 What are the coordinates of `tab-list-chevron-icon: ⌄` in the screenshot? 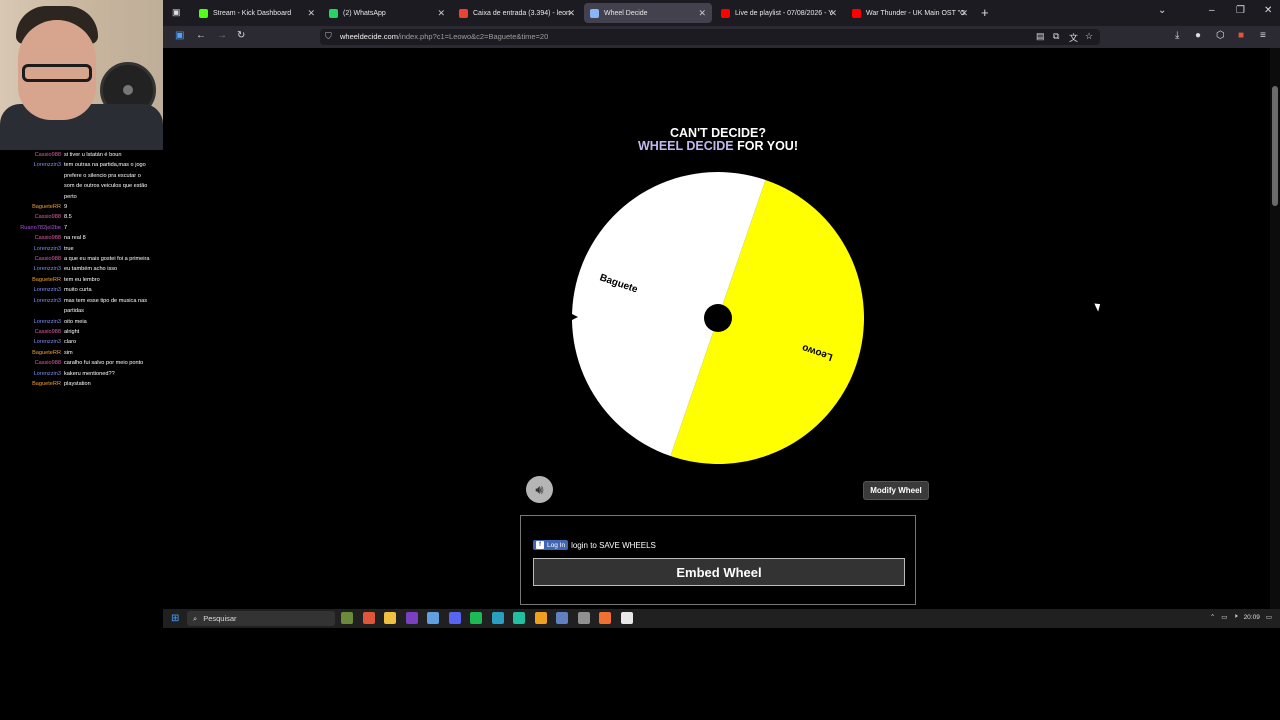 It's located at (1162, 10).